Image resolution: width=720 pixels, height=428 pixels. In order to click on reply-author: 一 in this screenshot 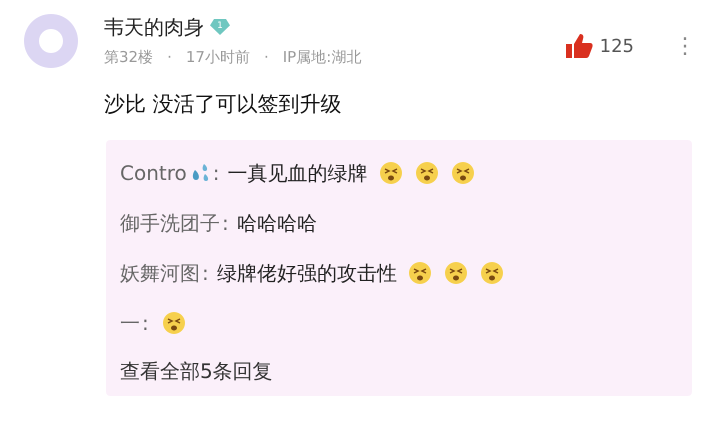, I will do `click(130, 323)`.